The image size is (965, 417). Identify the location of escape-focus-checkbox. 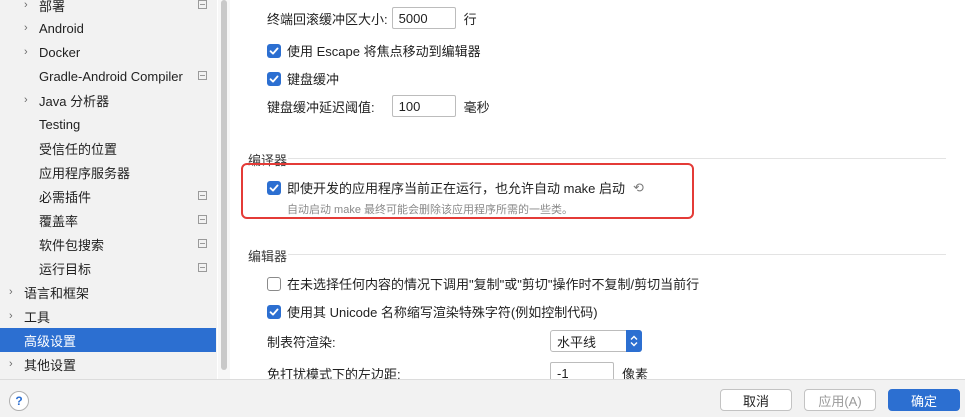
(274, 50).